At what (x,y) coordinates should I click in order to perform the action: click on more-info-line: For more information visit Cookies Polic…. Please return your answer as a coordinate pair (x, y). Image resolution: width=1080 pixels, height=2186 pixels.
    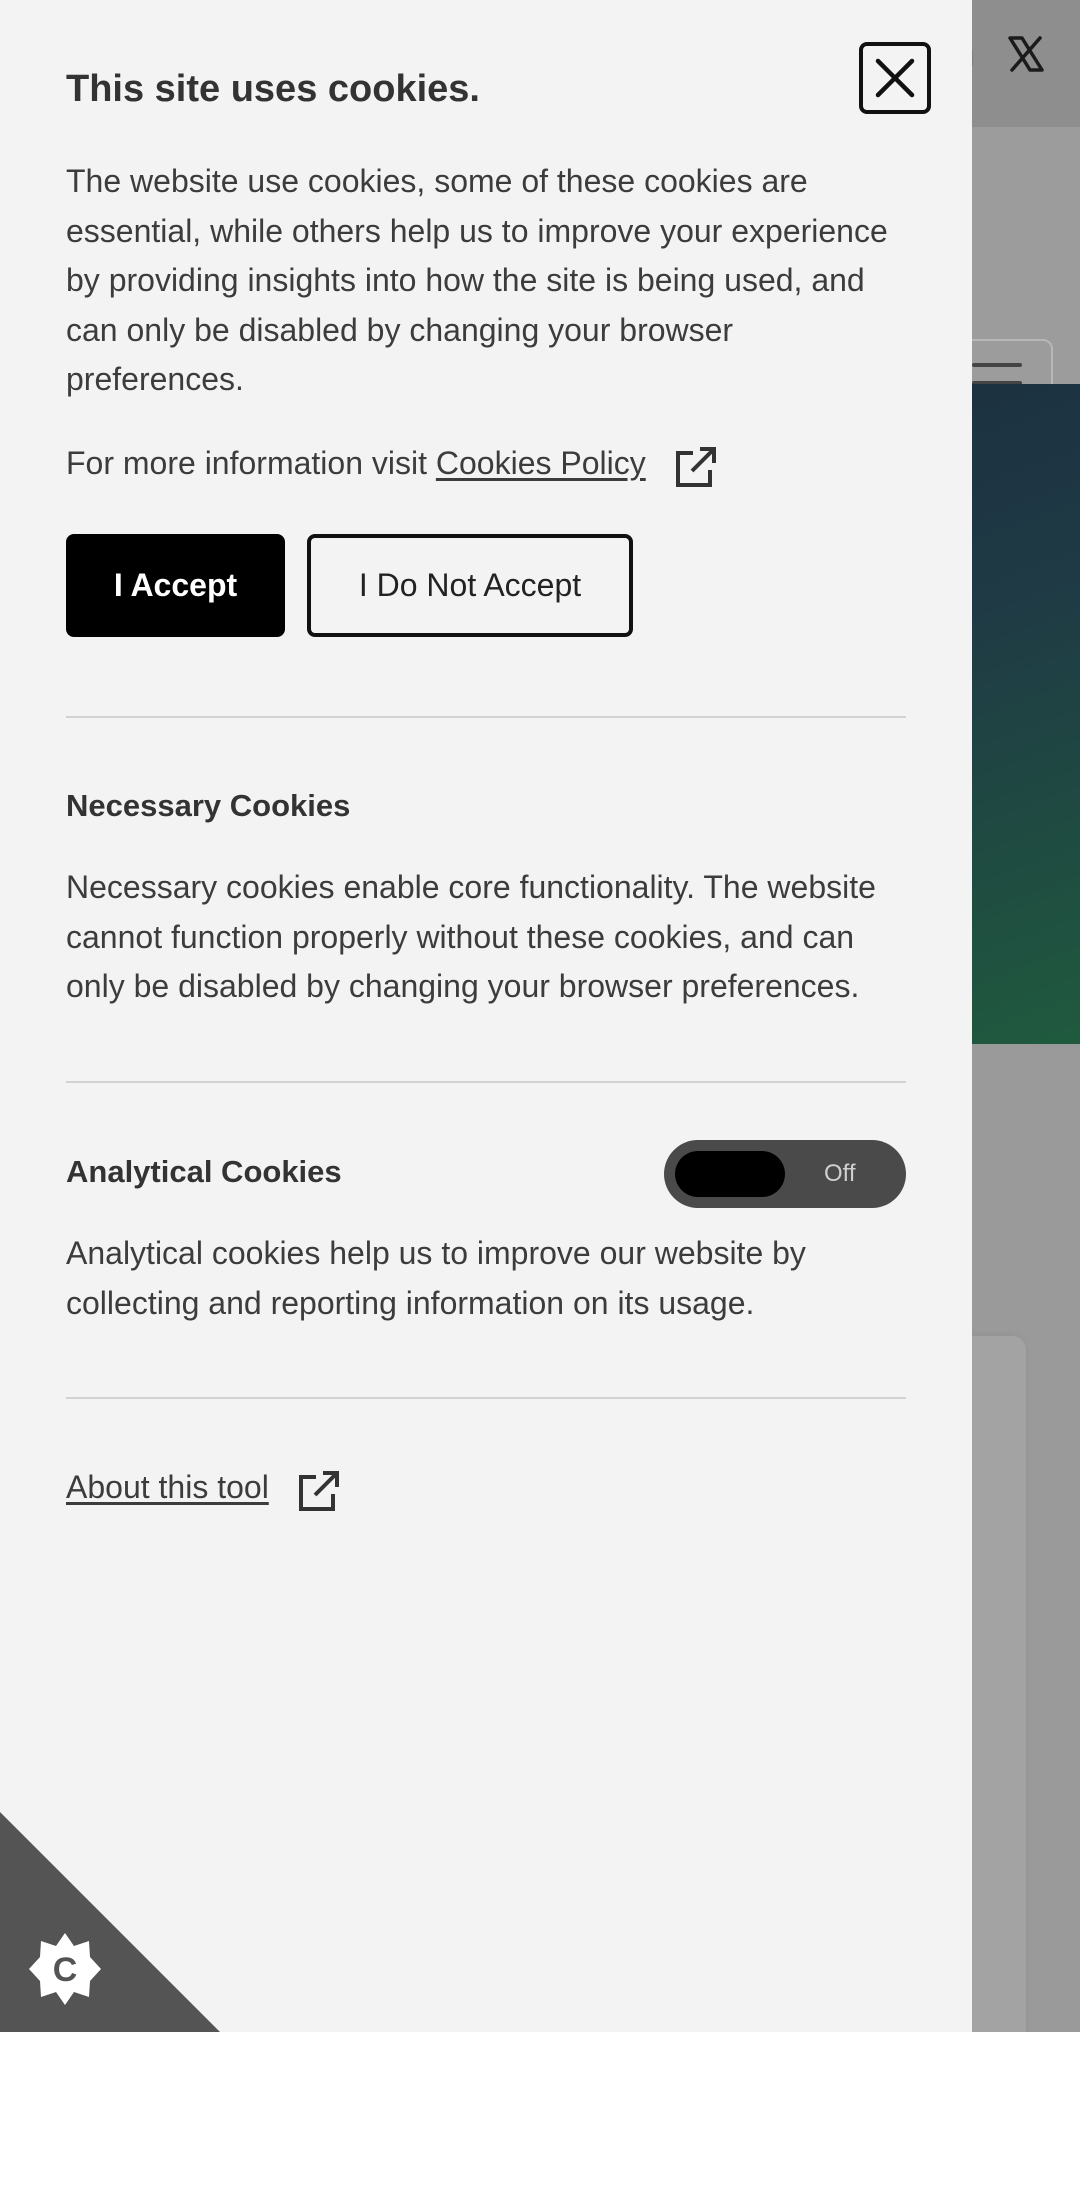
    Looking at the image, I should click on (392, 464).